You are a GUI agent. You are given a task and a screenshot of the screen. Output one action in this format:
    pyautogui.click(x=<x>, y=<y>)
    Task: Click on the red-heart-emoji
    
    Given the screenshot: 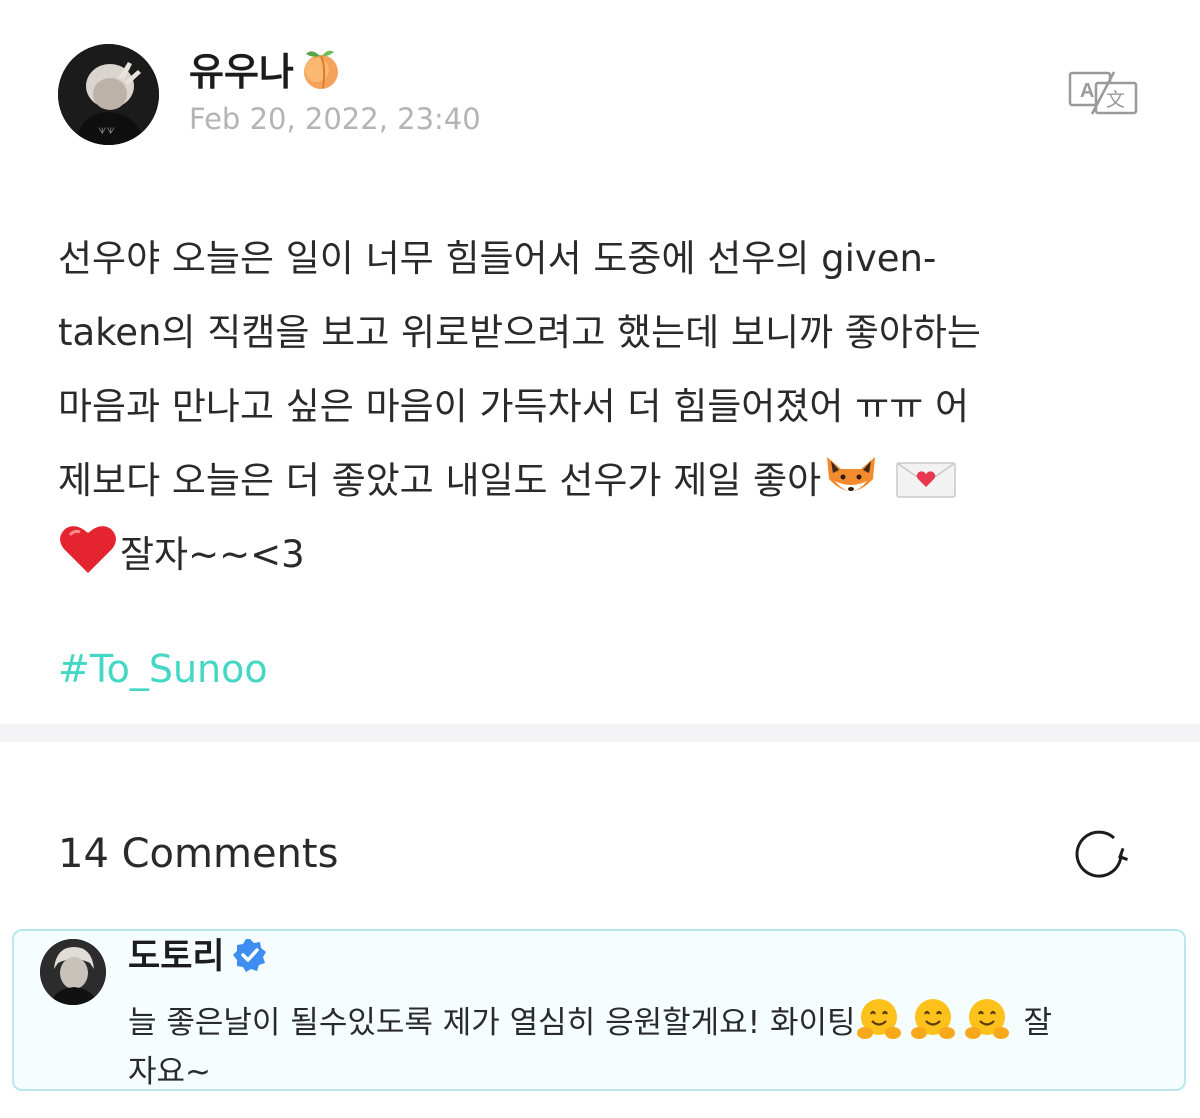 What is the action you would take?
    pyautogui.click(x=88, y=560)
    